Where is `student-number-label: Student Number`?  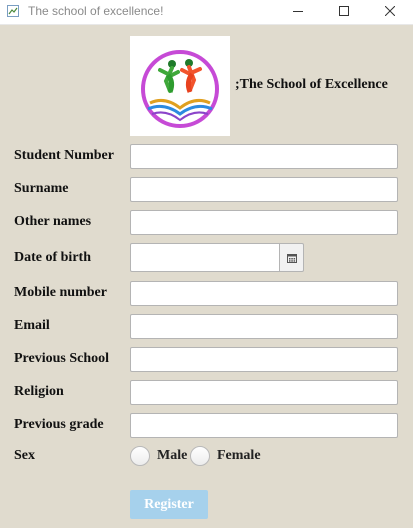
student-number-label: Student Number is located at coordinates (64, 155).